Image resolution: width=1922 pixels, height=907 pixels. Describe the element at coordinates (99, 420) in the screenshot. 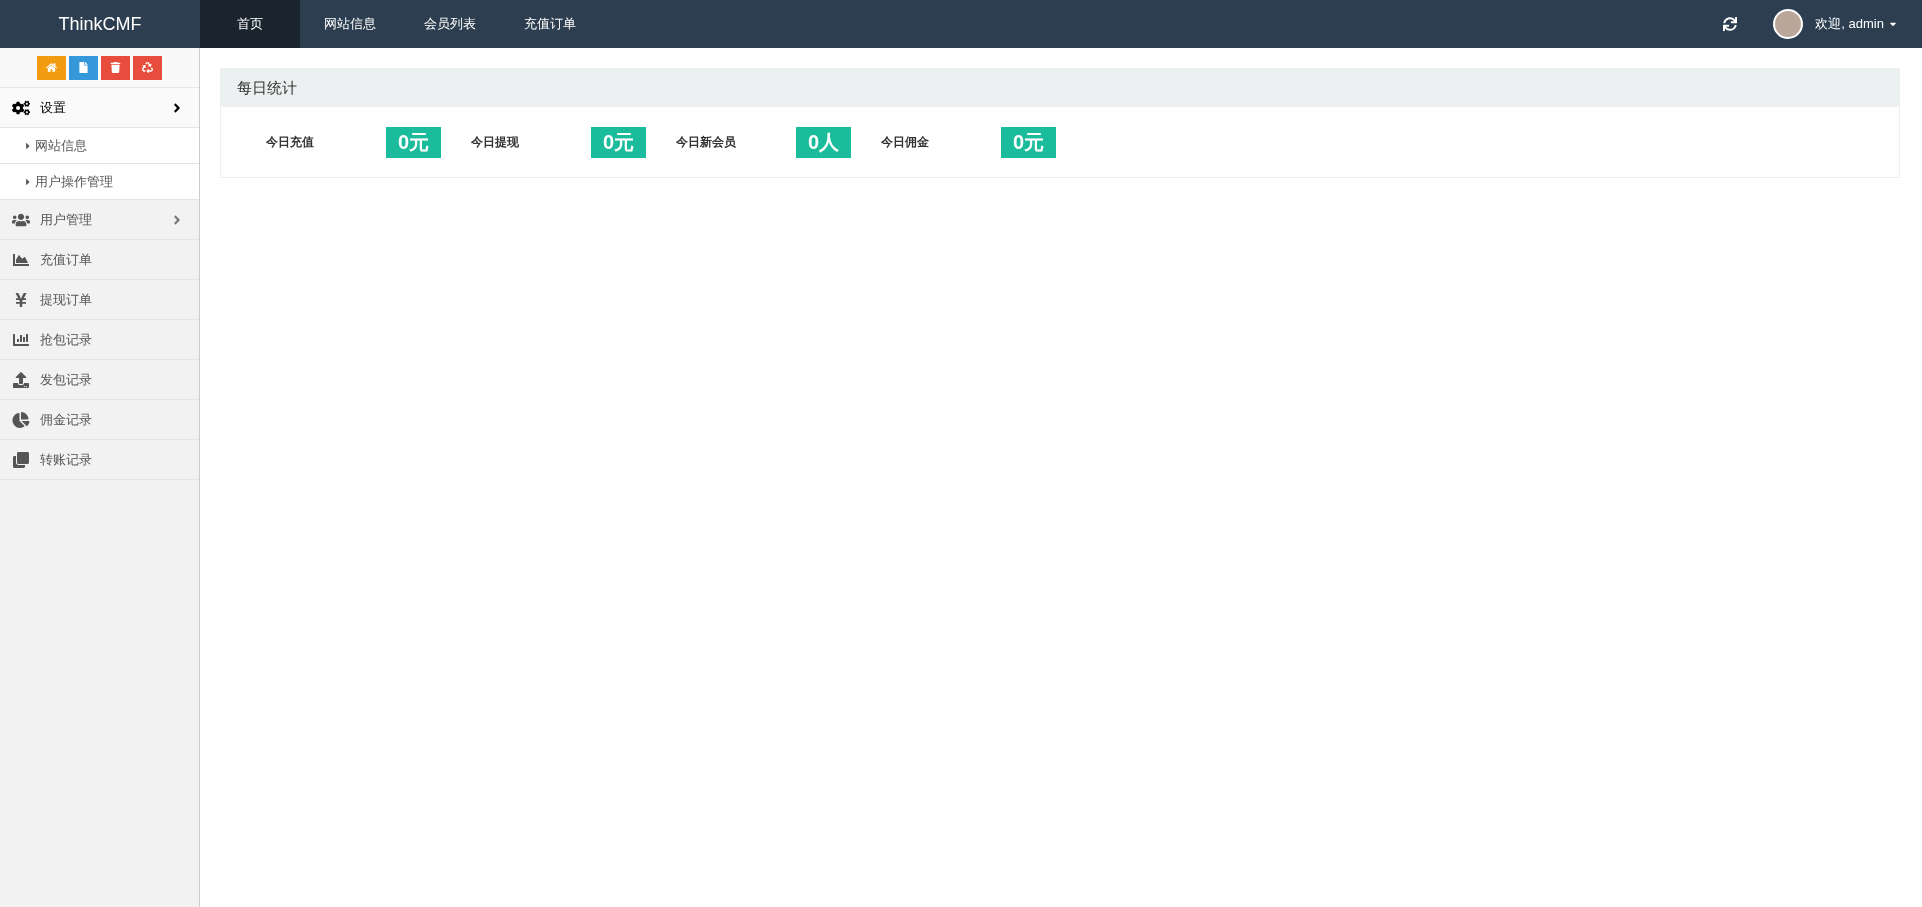

I see `sidebar-item: 佣金记录` at that location.